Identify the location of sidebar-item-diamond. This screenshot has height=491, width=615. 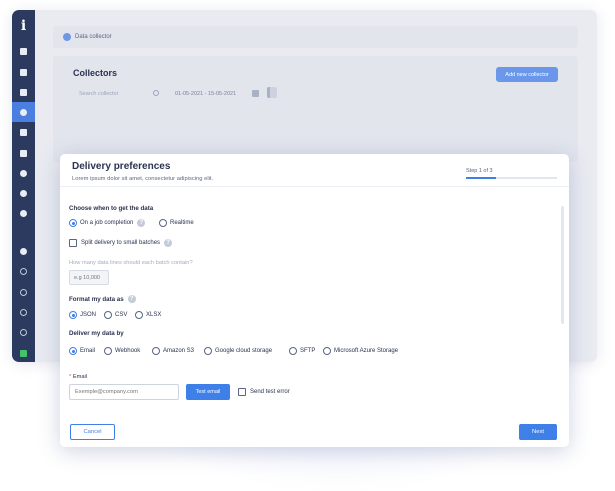
(23, 92).